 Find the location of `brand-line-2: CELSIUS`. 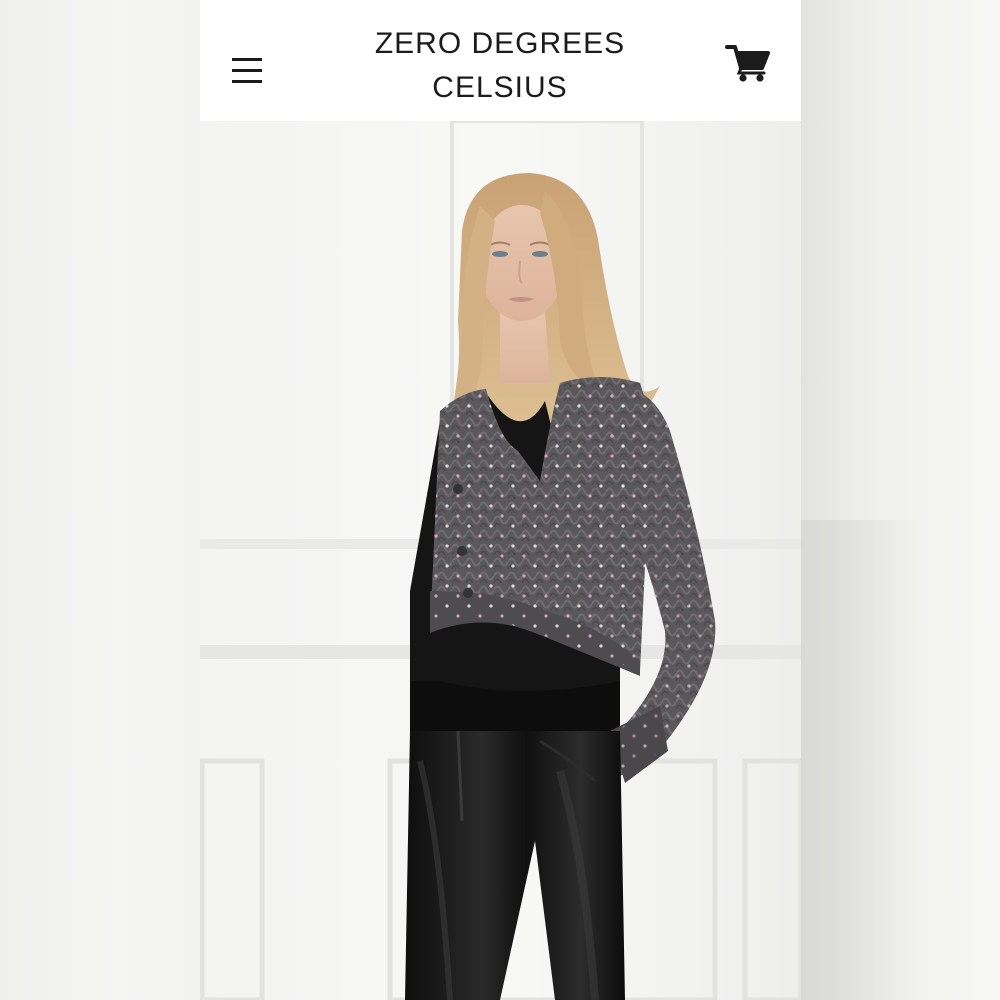

brand-line-2: CELSIUS is located at coordinates (500, 87).